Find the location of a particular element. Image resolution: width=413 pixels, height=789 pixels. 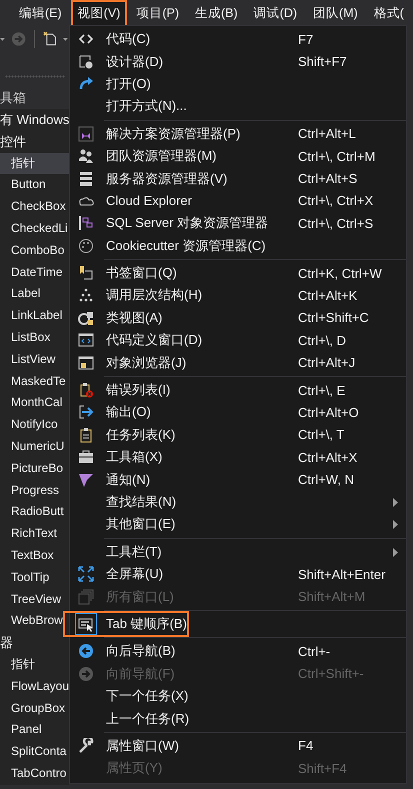

toolbox-item: TreeView is located at coordinates (34, 599).